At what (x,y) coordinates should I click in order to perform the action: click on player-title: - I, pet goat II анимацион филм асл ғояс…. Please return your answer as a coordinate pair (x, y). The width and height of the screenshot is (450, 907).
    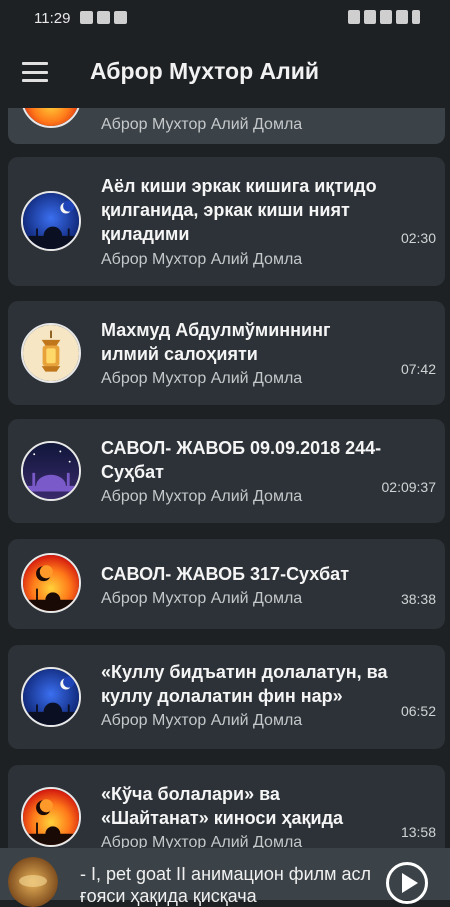
    Looking at the image, I should click on (226, 885).